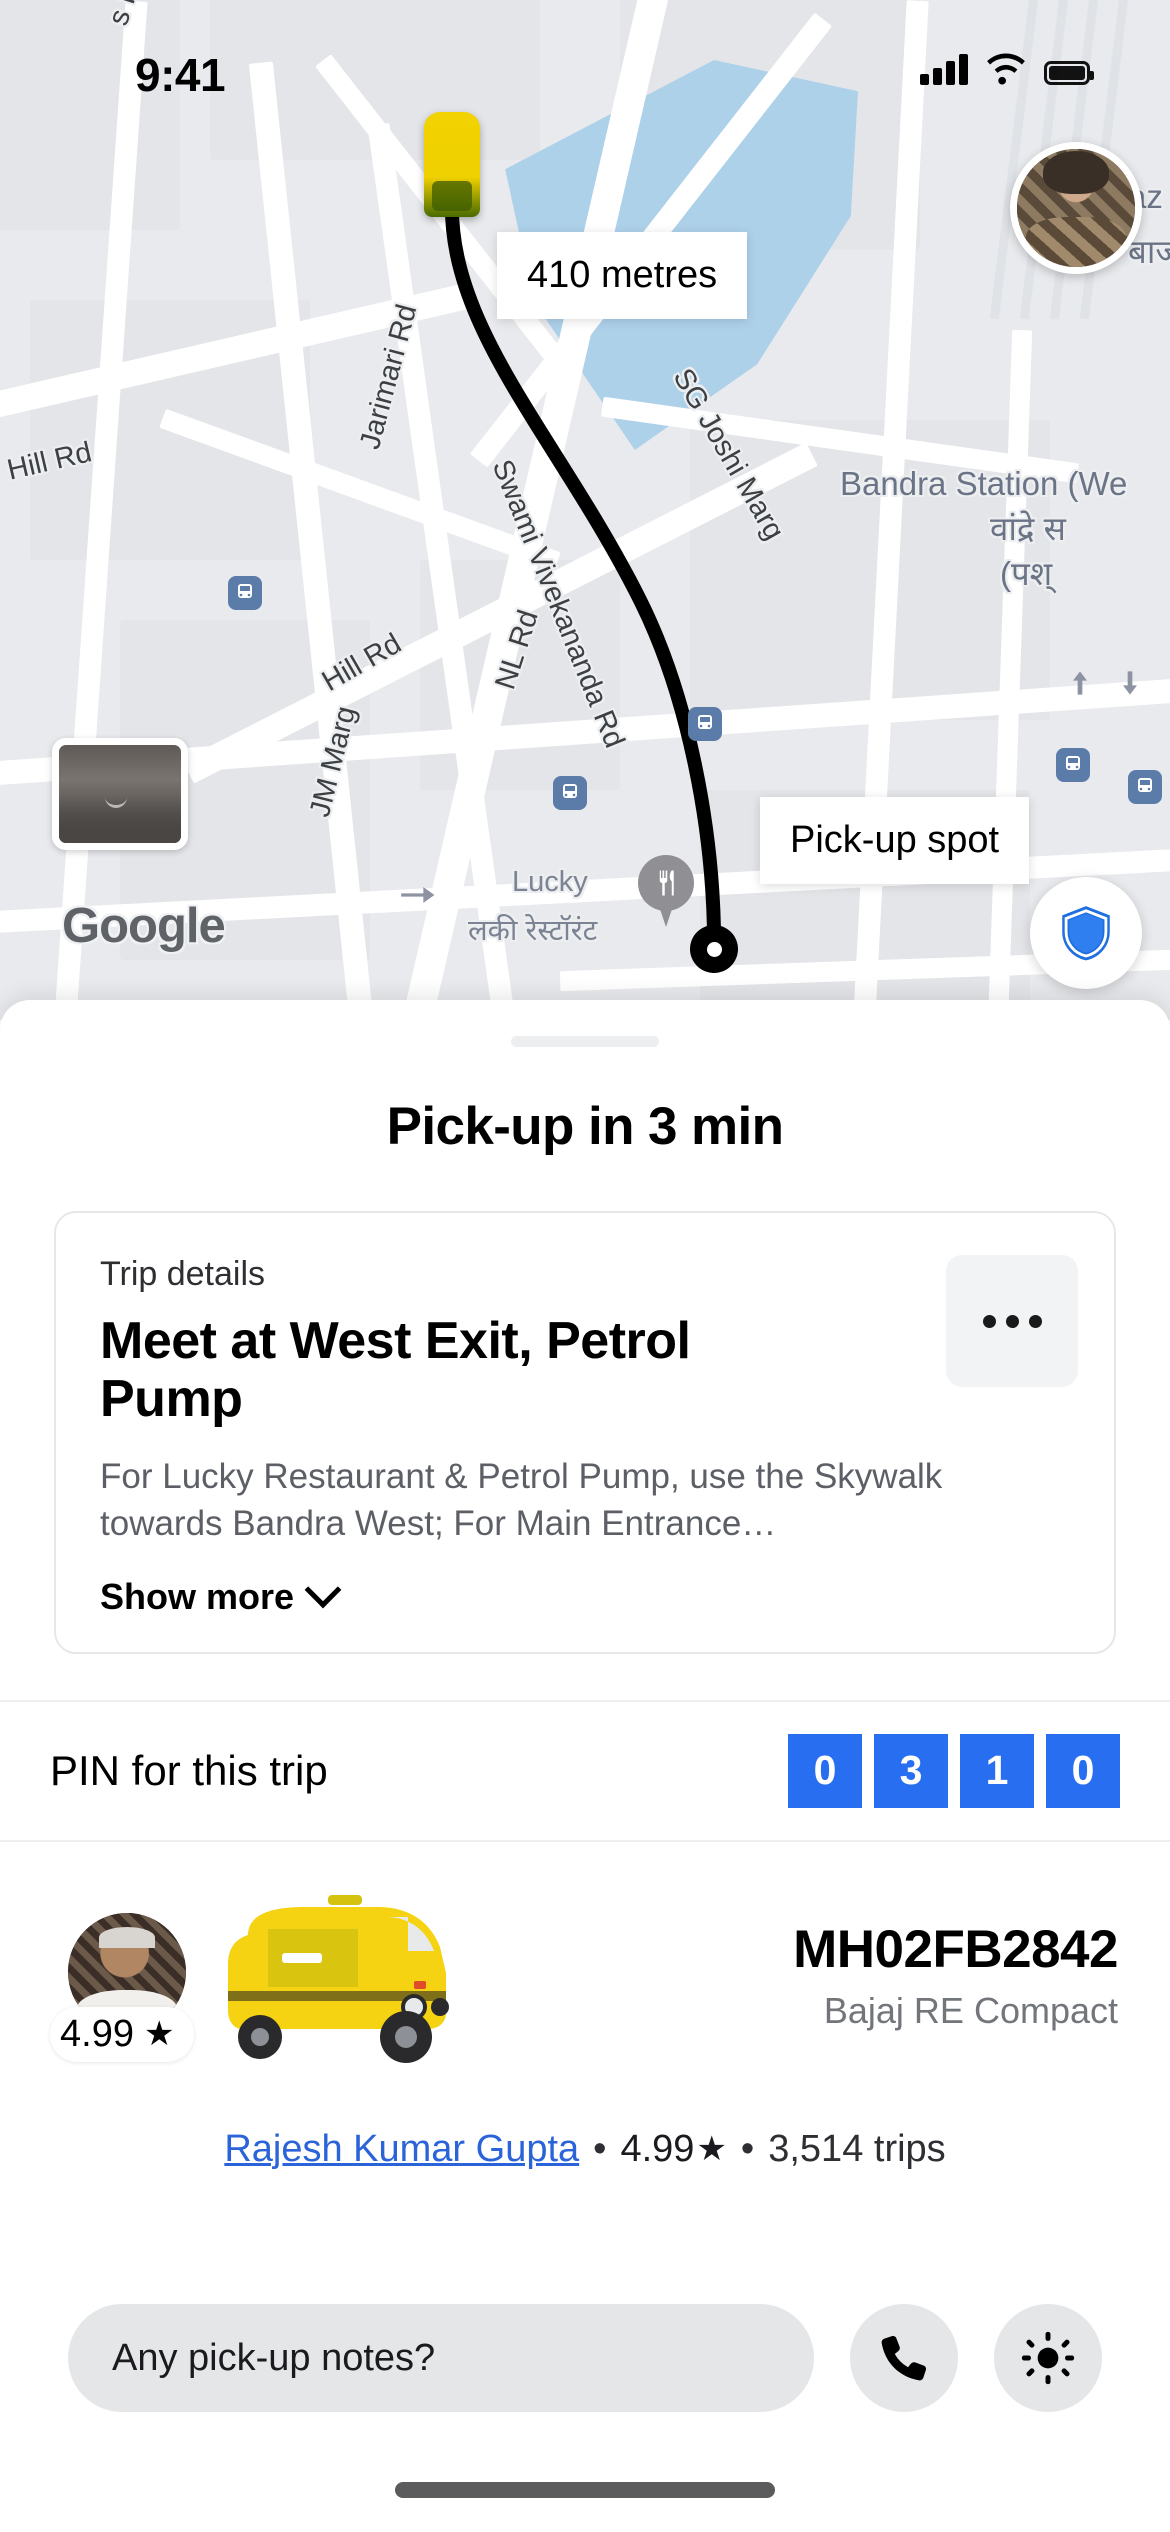 This screenshot has height=2532, width=1170. I want to click on driver-vehicle-visual: 4.99 ★, so click(265, 1976).